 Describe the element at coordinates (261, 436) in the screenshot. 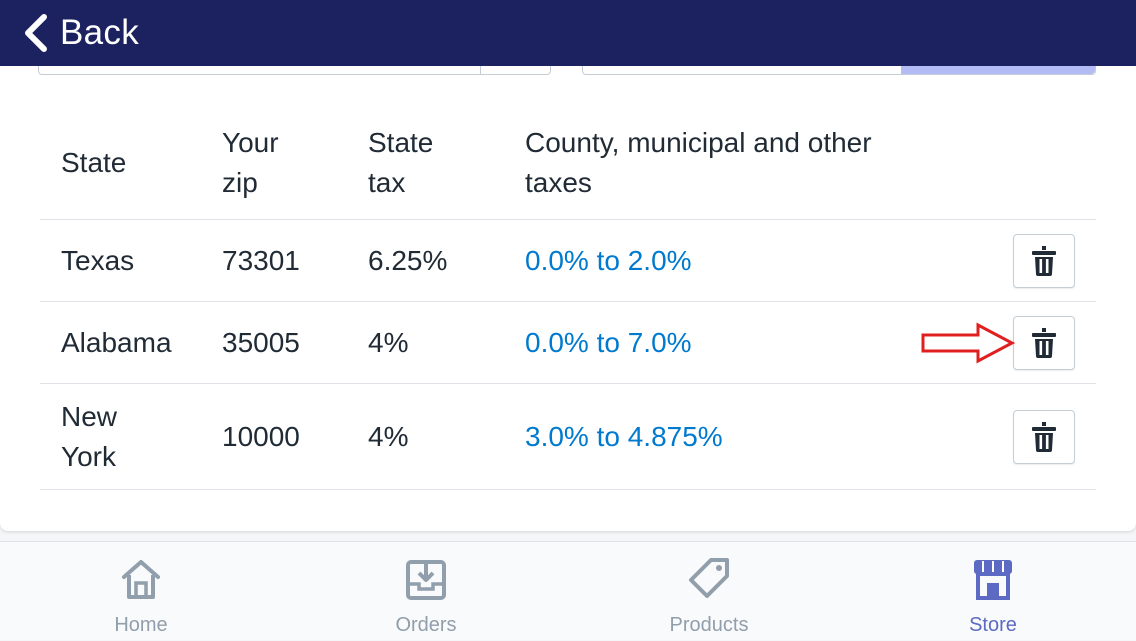

I see `cell-zip-newyork: 10000` at that location.